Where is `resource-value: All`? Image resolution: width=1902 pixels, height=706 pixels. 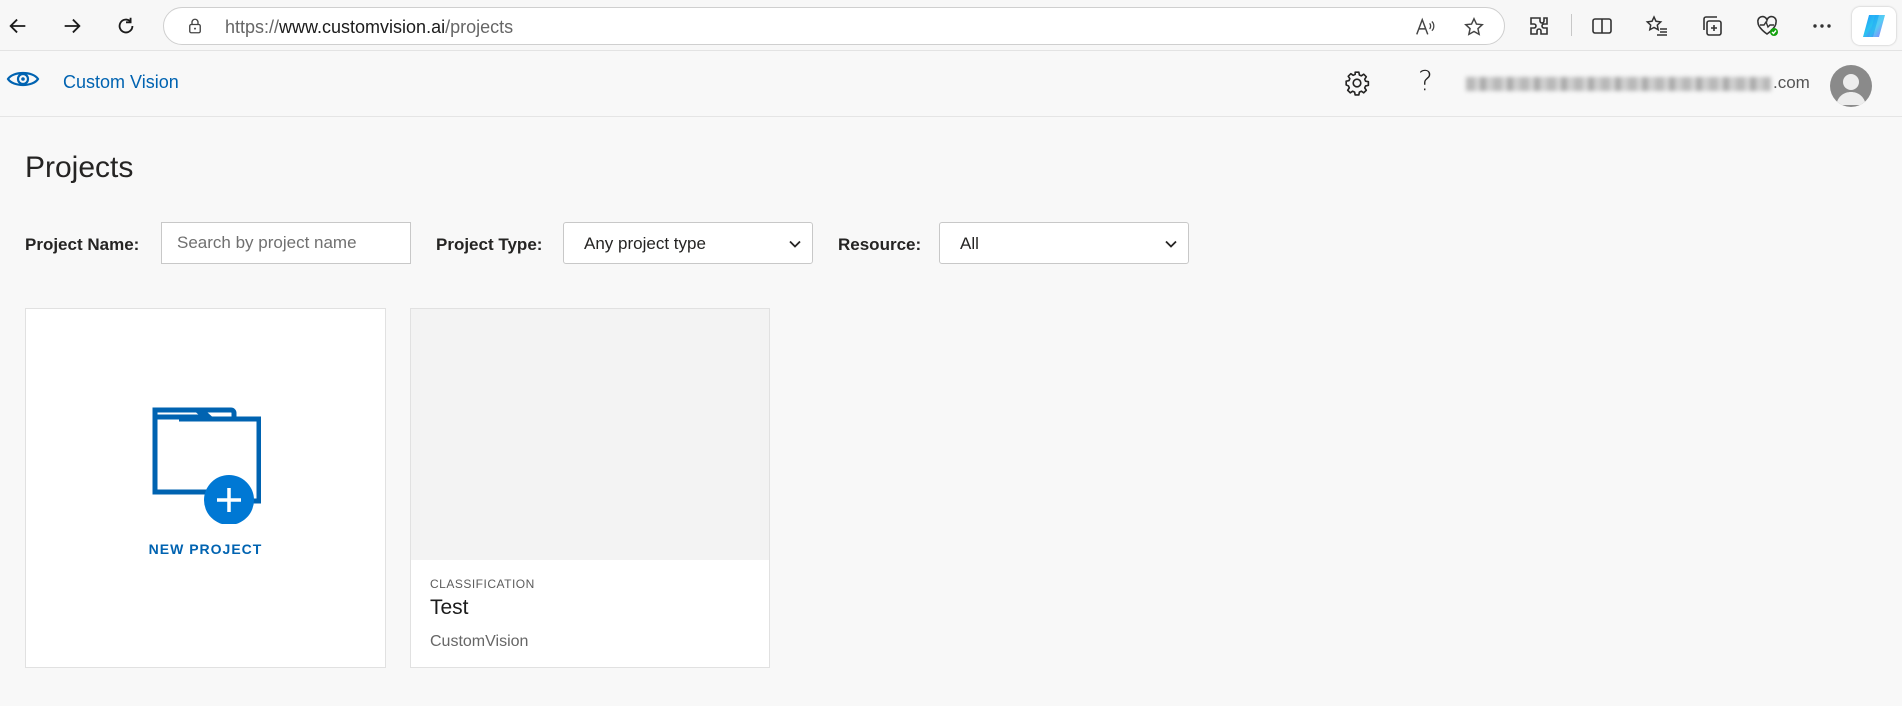
resource-value: All is located at coordinates (969, 243).